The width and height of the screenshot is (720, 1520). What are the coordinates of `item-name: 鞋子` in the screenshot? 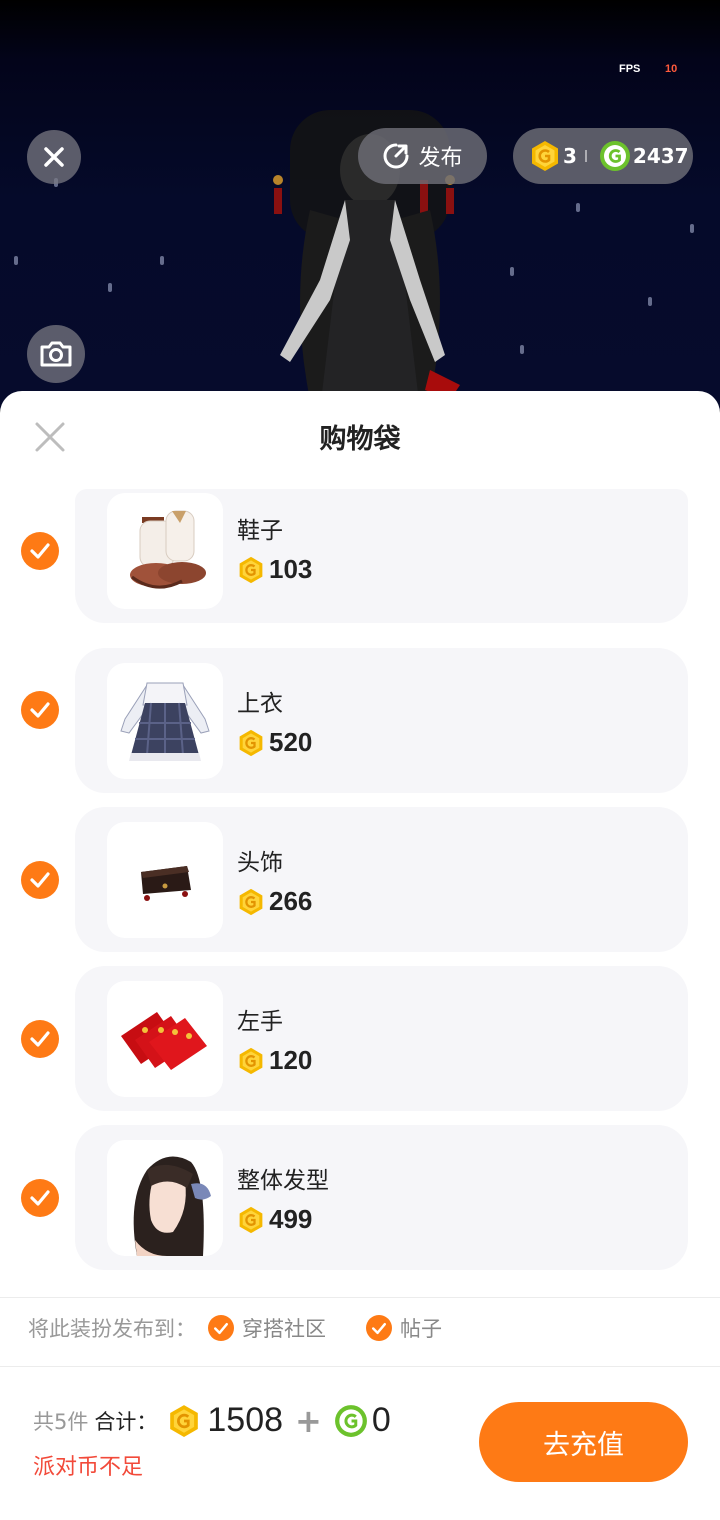 It's located at (260, 531).